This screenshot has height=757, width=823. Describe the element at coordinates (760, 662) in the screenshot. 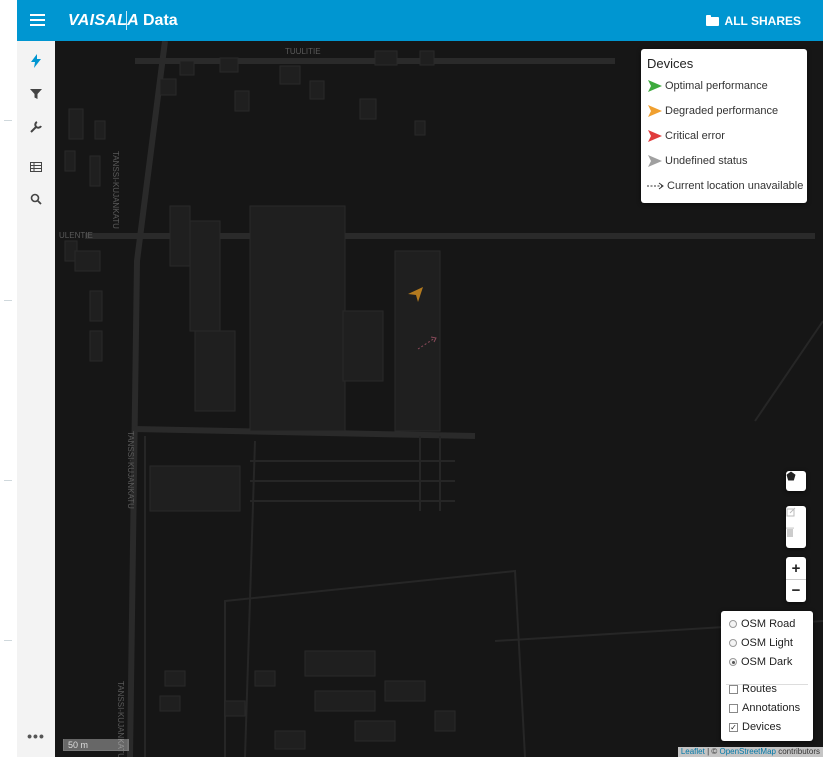

I see `layer-osm-dark: OSM Dark` at that location.